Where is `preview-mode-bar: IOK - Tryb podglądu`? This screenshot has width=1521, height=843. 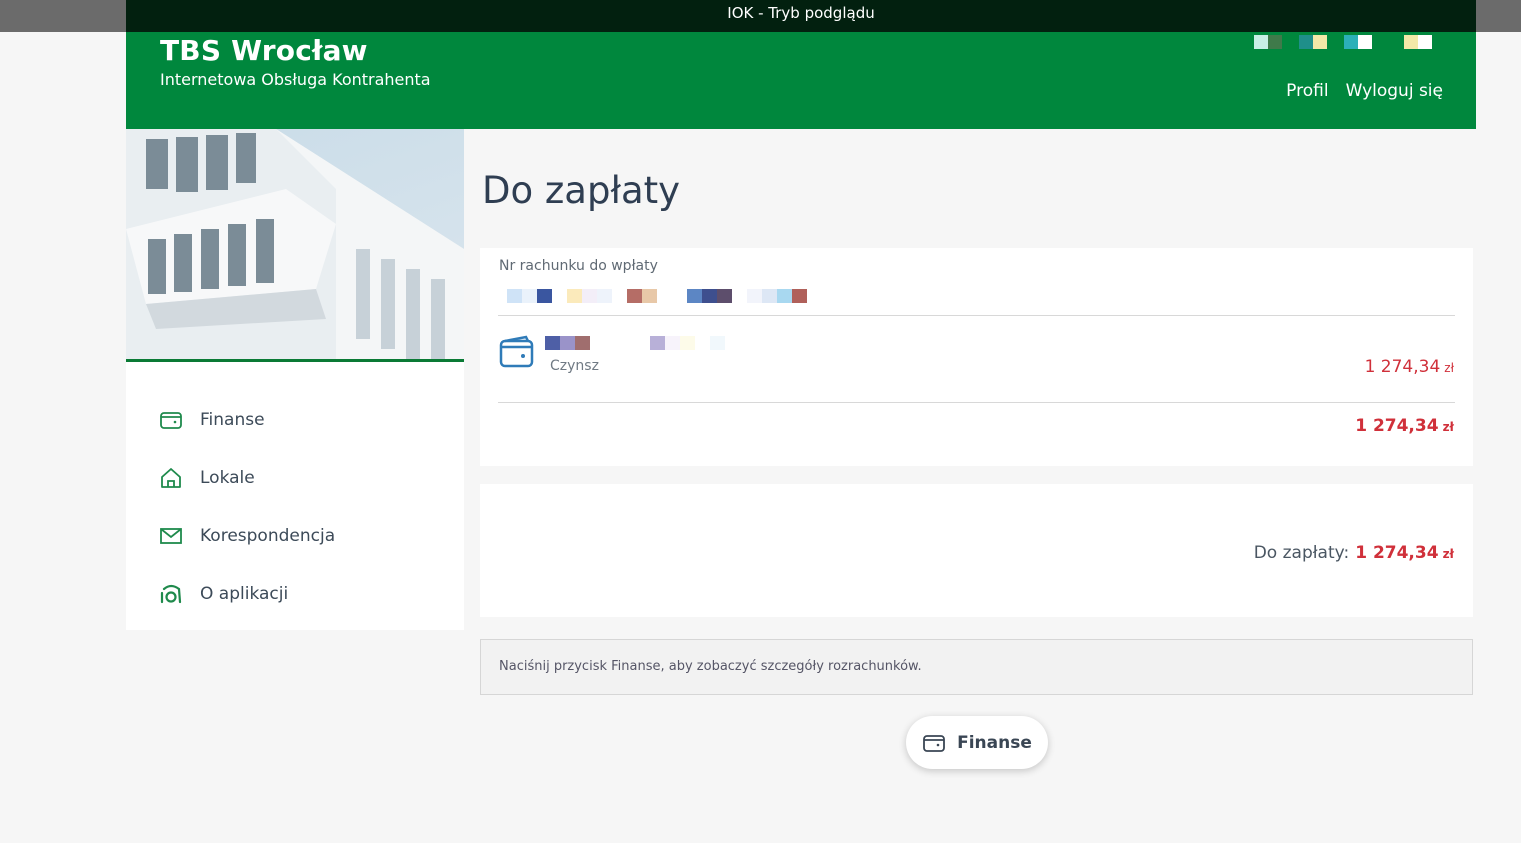
preview-mode-bar: IOK - Tryb podglądu is located at coordinates (801, 16).